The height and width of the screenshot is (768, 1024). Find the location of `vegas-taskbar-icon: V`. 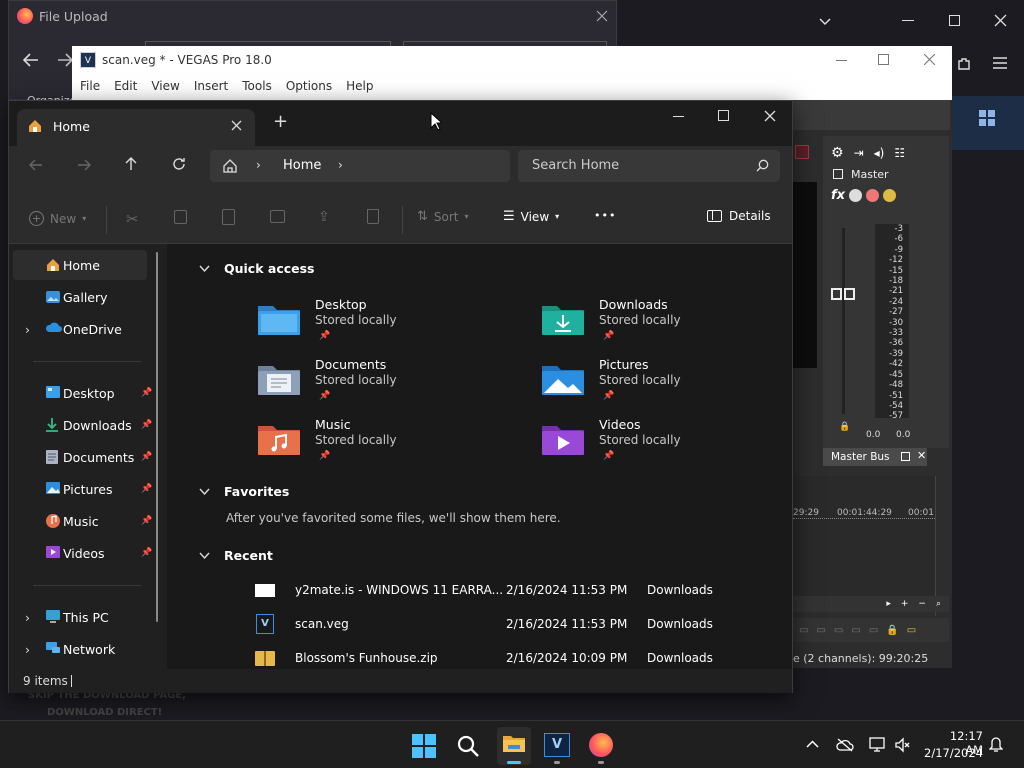

vegas-taskbar-icon: V is located at coordinates (557, 745).